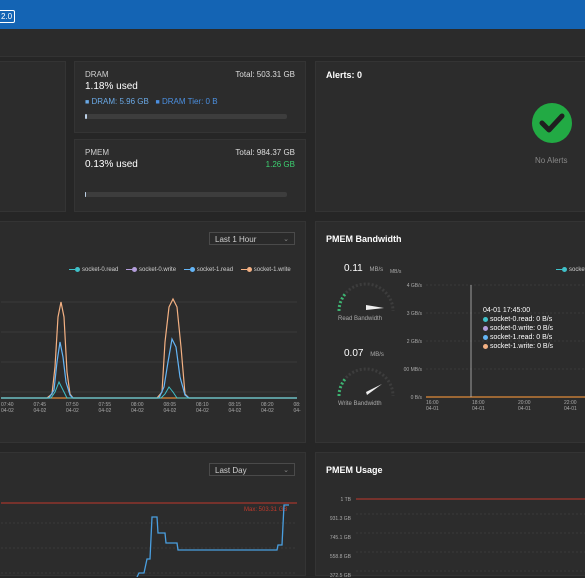 The image size is (585, 578). I want to click on tooltip-row: socket-0.write: 0 B/s, so click(518, 328).